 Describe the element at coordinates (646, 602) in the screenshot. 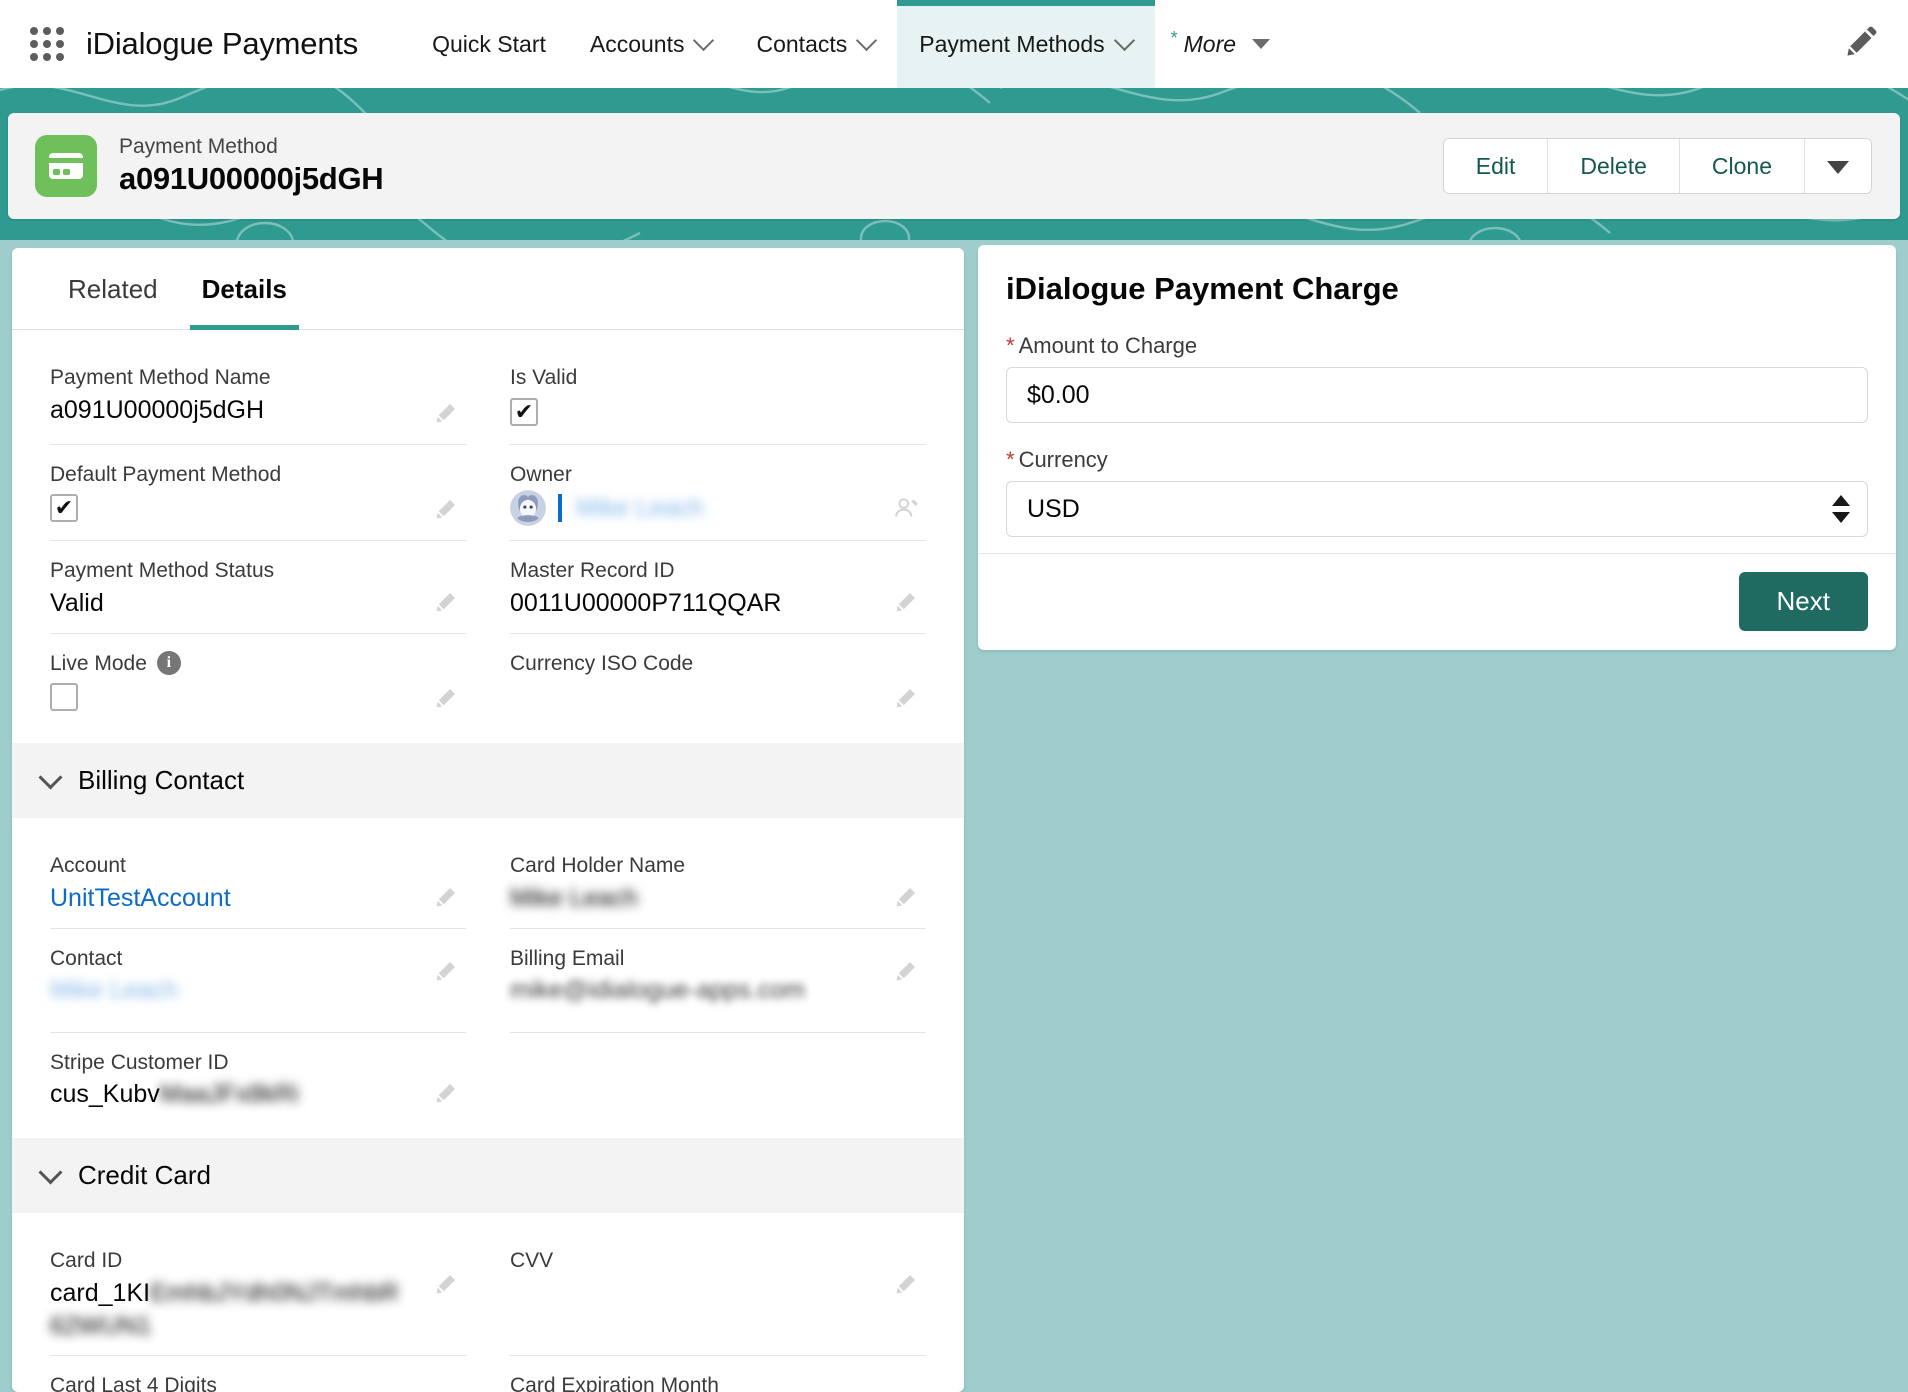

I see `field-value: 0011U00000P711QQAR` at that location.